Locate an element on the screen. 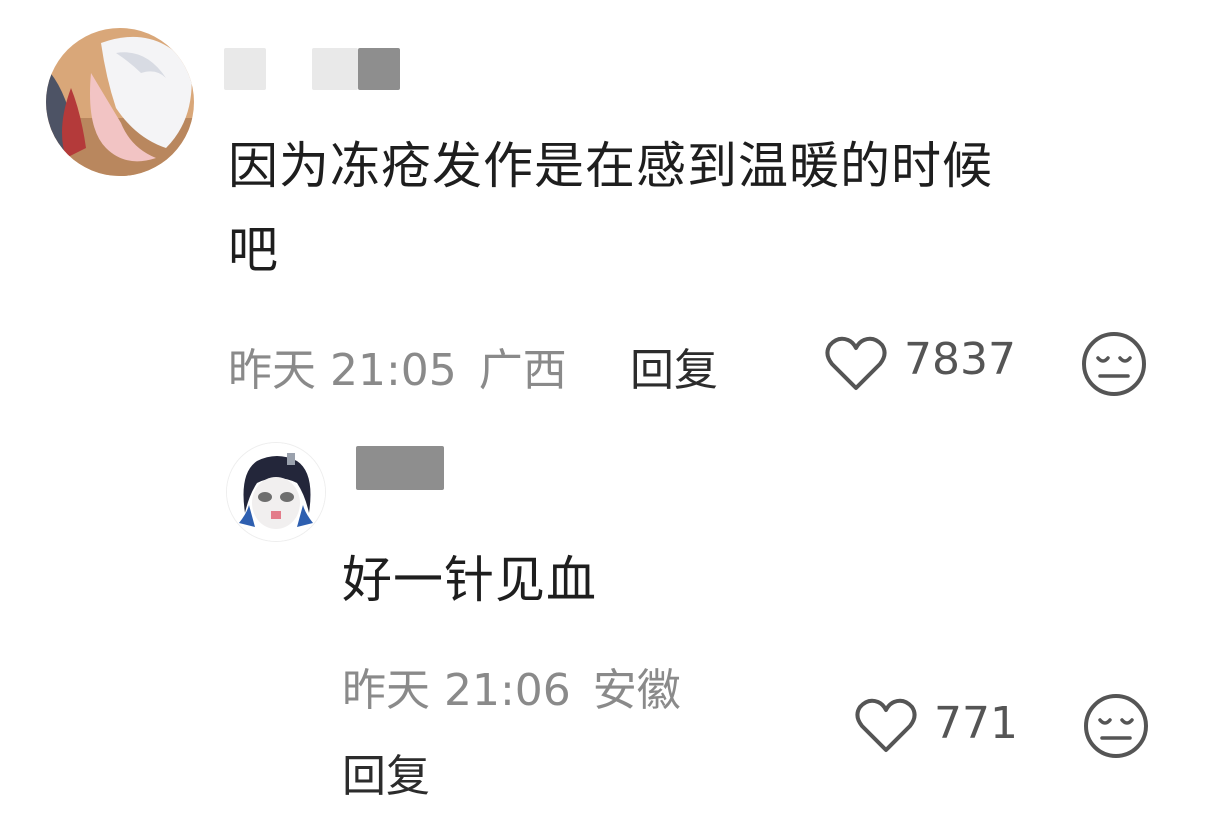 The width and height of the screenshot is (1220, 836). like-count: 7837 is located at coordinates (960, 359).